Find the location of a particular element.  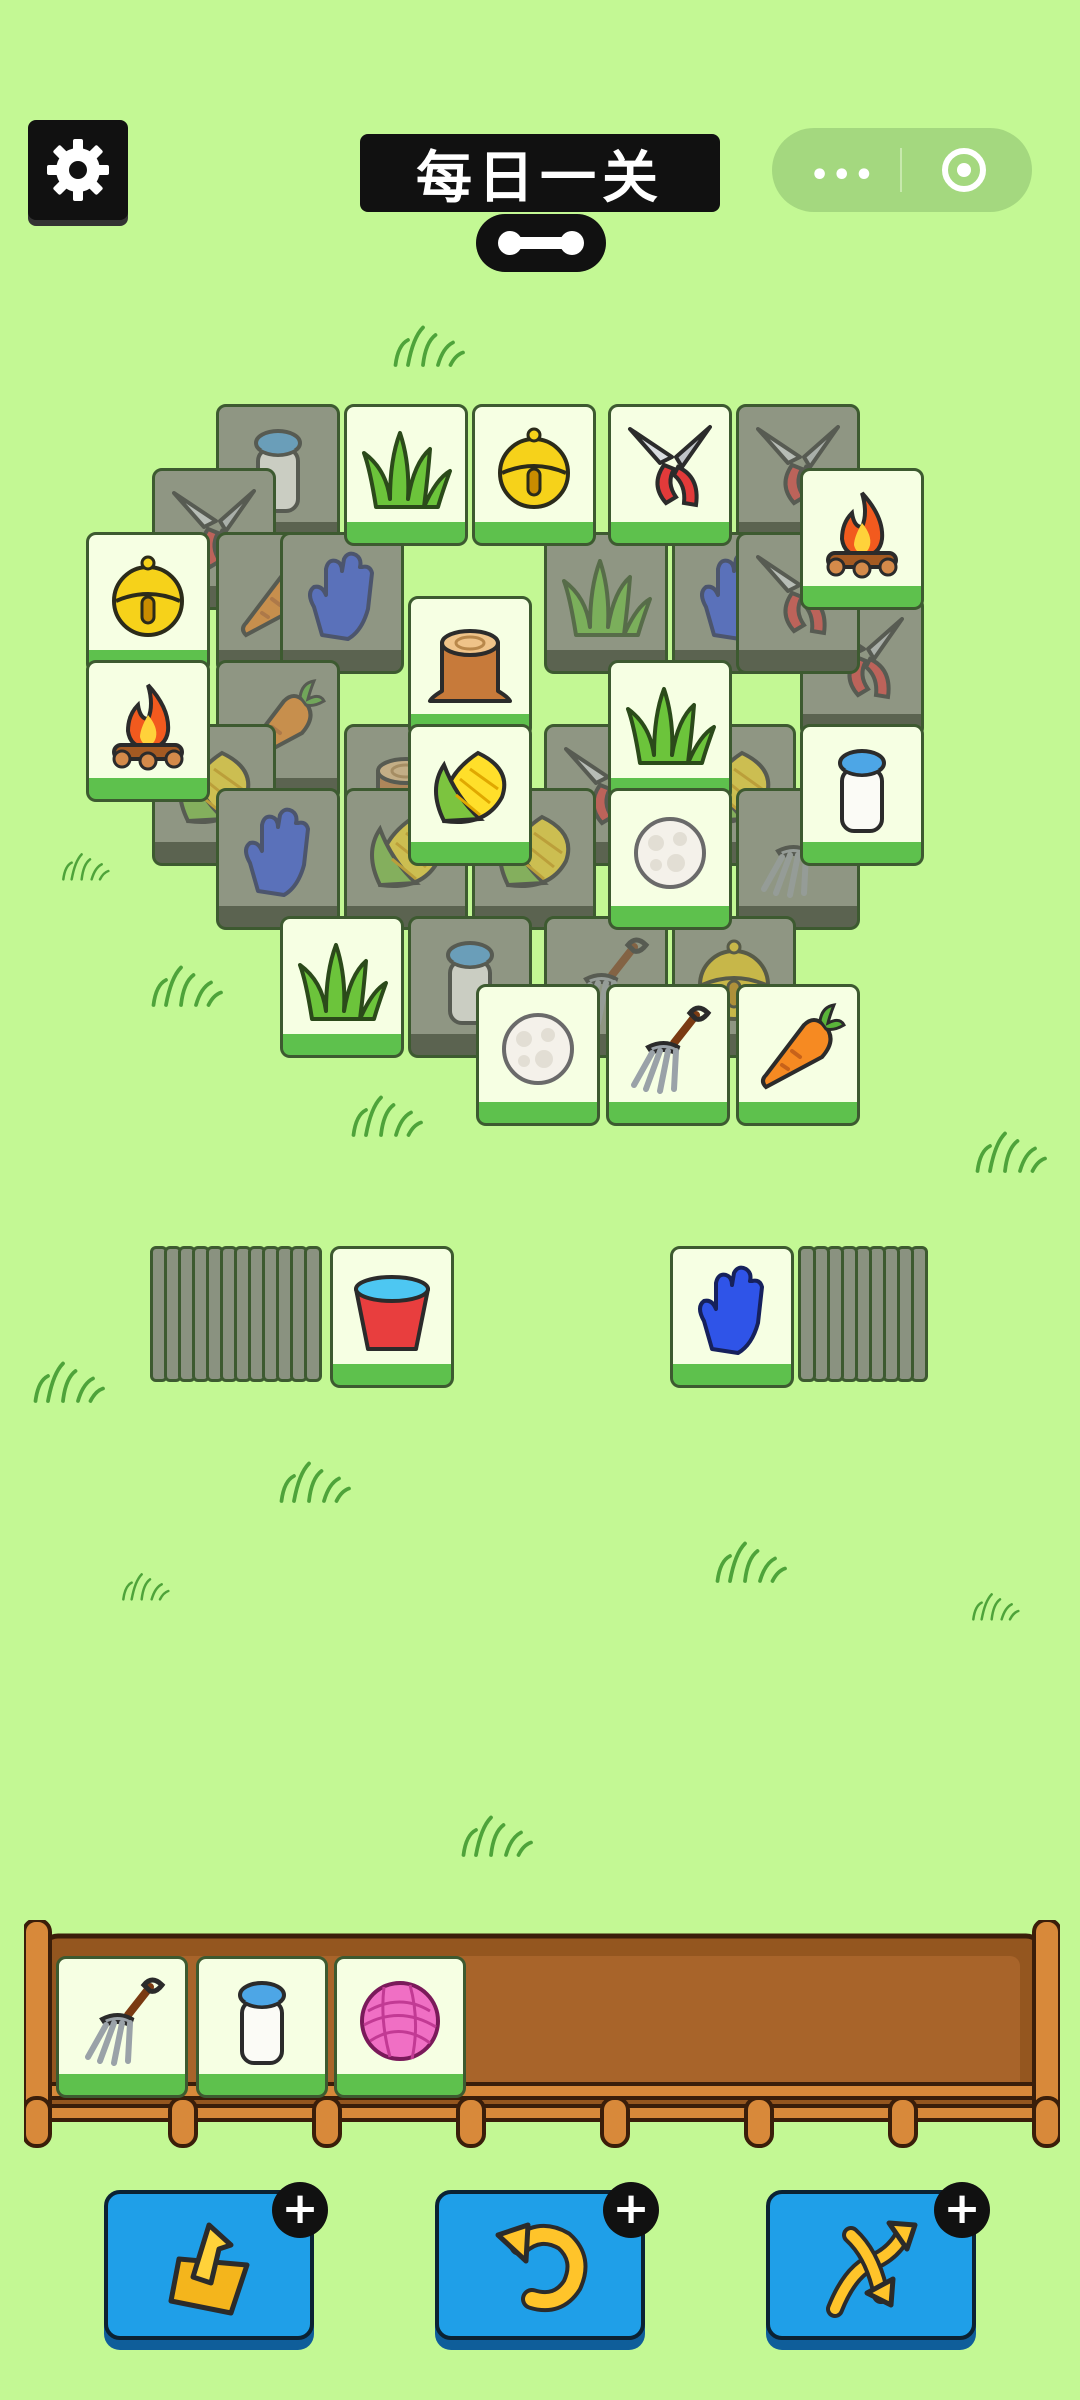

move-out-icon is located at coordinates (209, 2269).